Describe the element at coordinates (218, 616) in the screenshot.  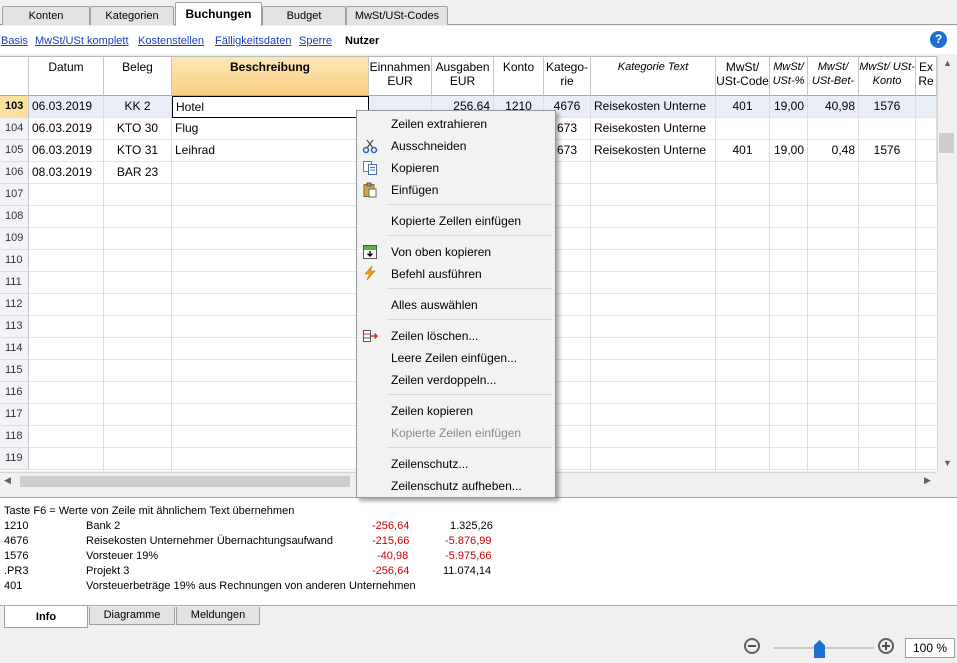
I see `bottom-tab-meldungen: Meldungen` at that location.